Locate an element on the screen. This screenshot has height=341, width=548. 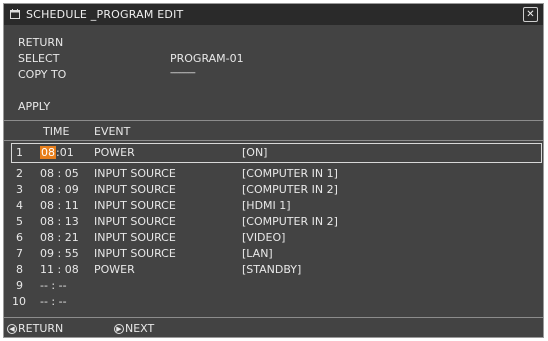
row-number: 9 is located at coordinates (19, 285).